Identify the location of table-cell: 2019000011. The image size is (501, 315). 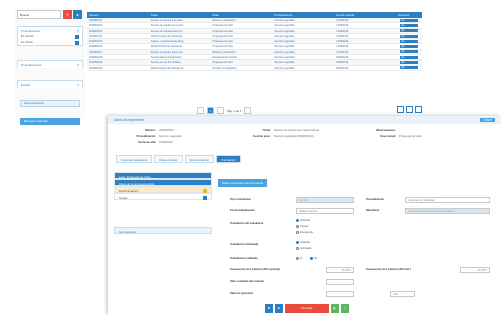
(118, 20).